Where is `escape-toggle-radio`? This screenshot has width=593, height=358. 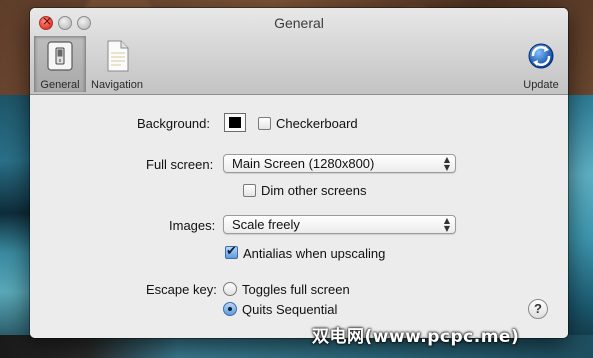 escape-toggle-radio is located at coordinates (230, 289).